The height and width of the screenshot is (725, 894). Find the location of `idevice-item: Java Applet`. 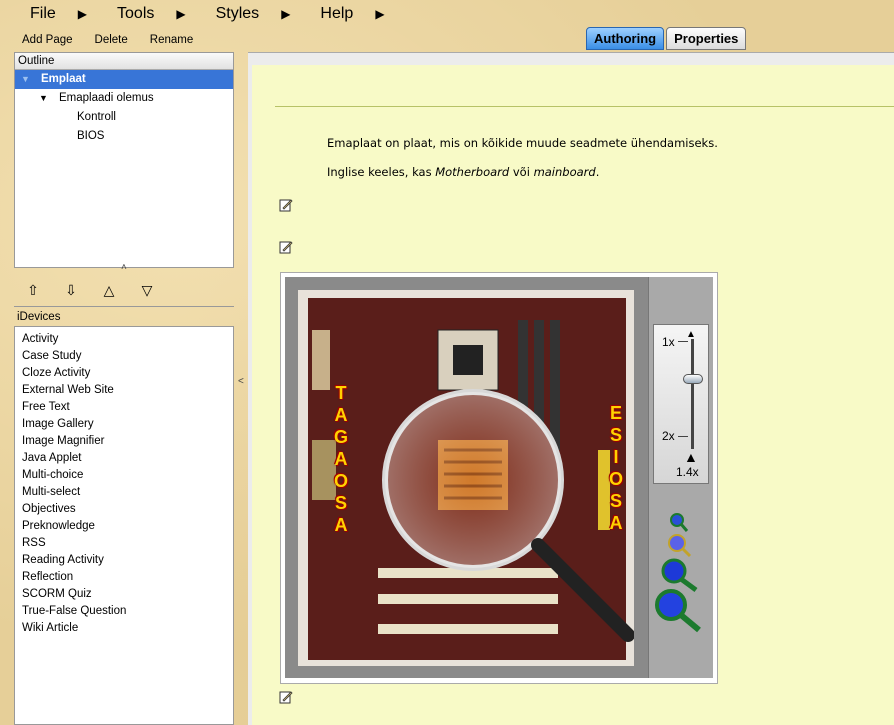

idevice-item: Java Applet is located at coordinates (124, 458).